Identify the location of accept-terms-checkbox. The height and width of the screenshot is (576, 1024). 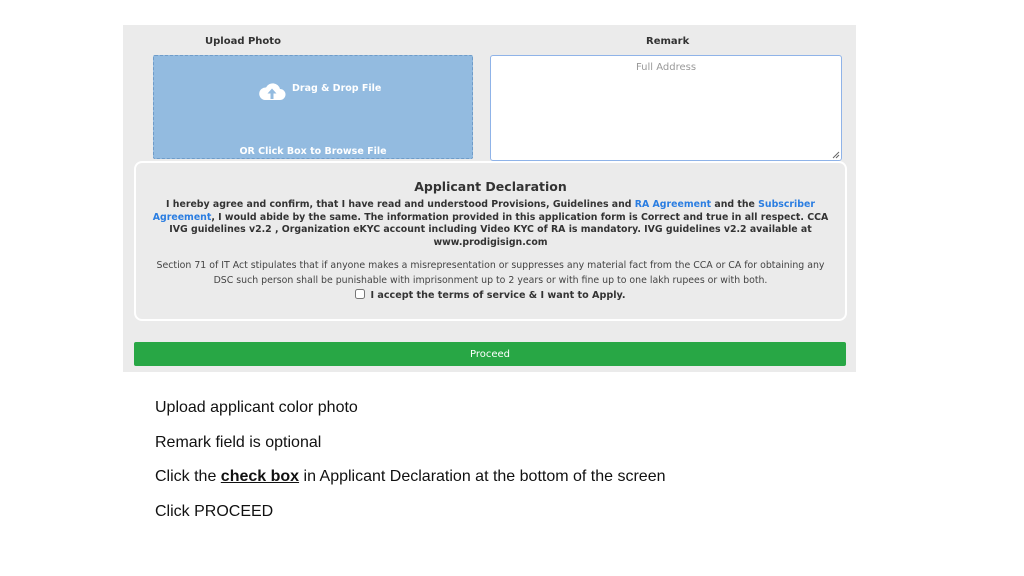
(360, 294).